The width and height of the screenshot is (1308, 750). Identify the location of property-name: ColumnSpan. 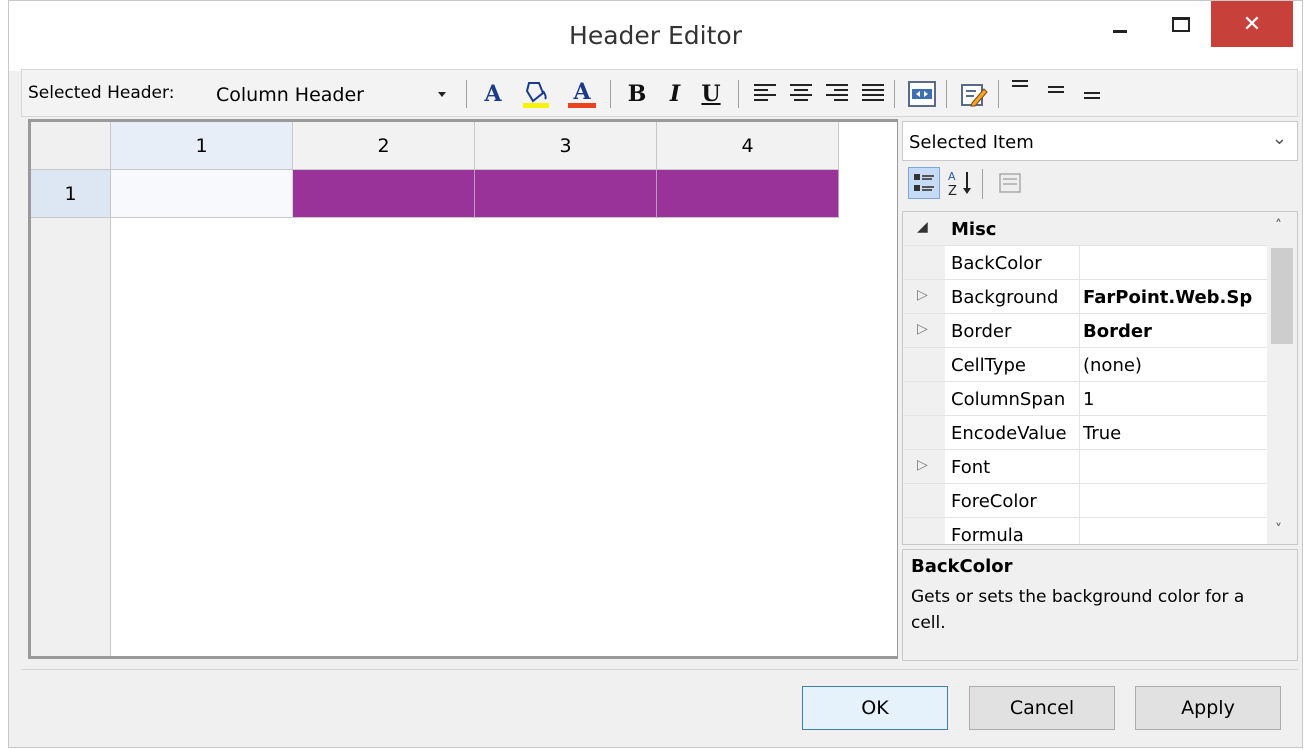
(1008, 399).